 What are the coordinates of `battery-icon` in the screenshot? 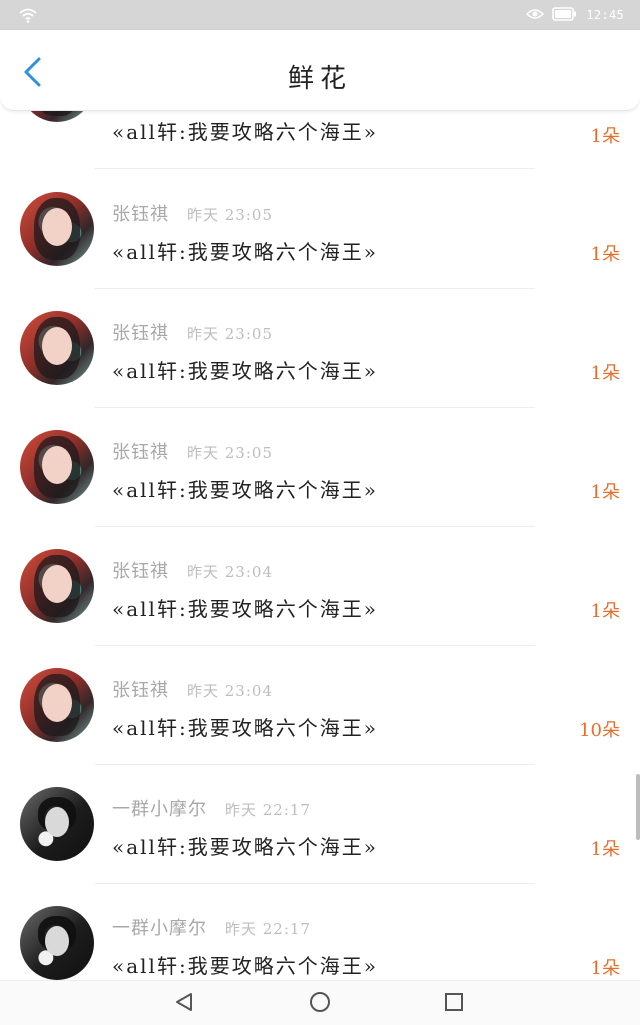 It's located at (565, 15).